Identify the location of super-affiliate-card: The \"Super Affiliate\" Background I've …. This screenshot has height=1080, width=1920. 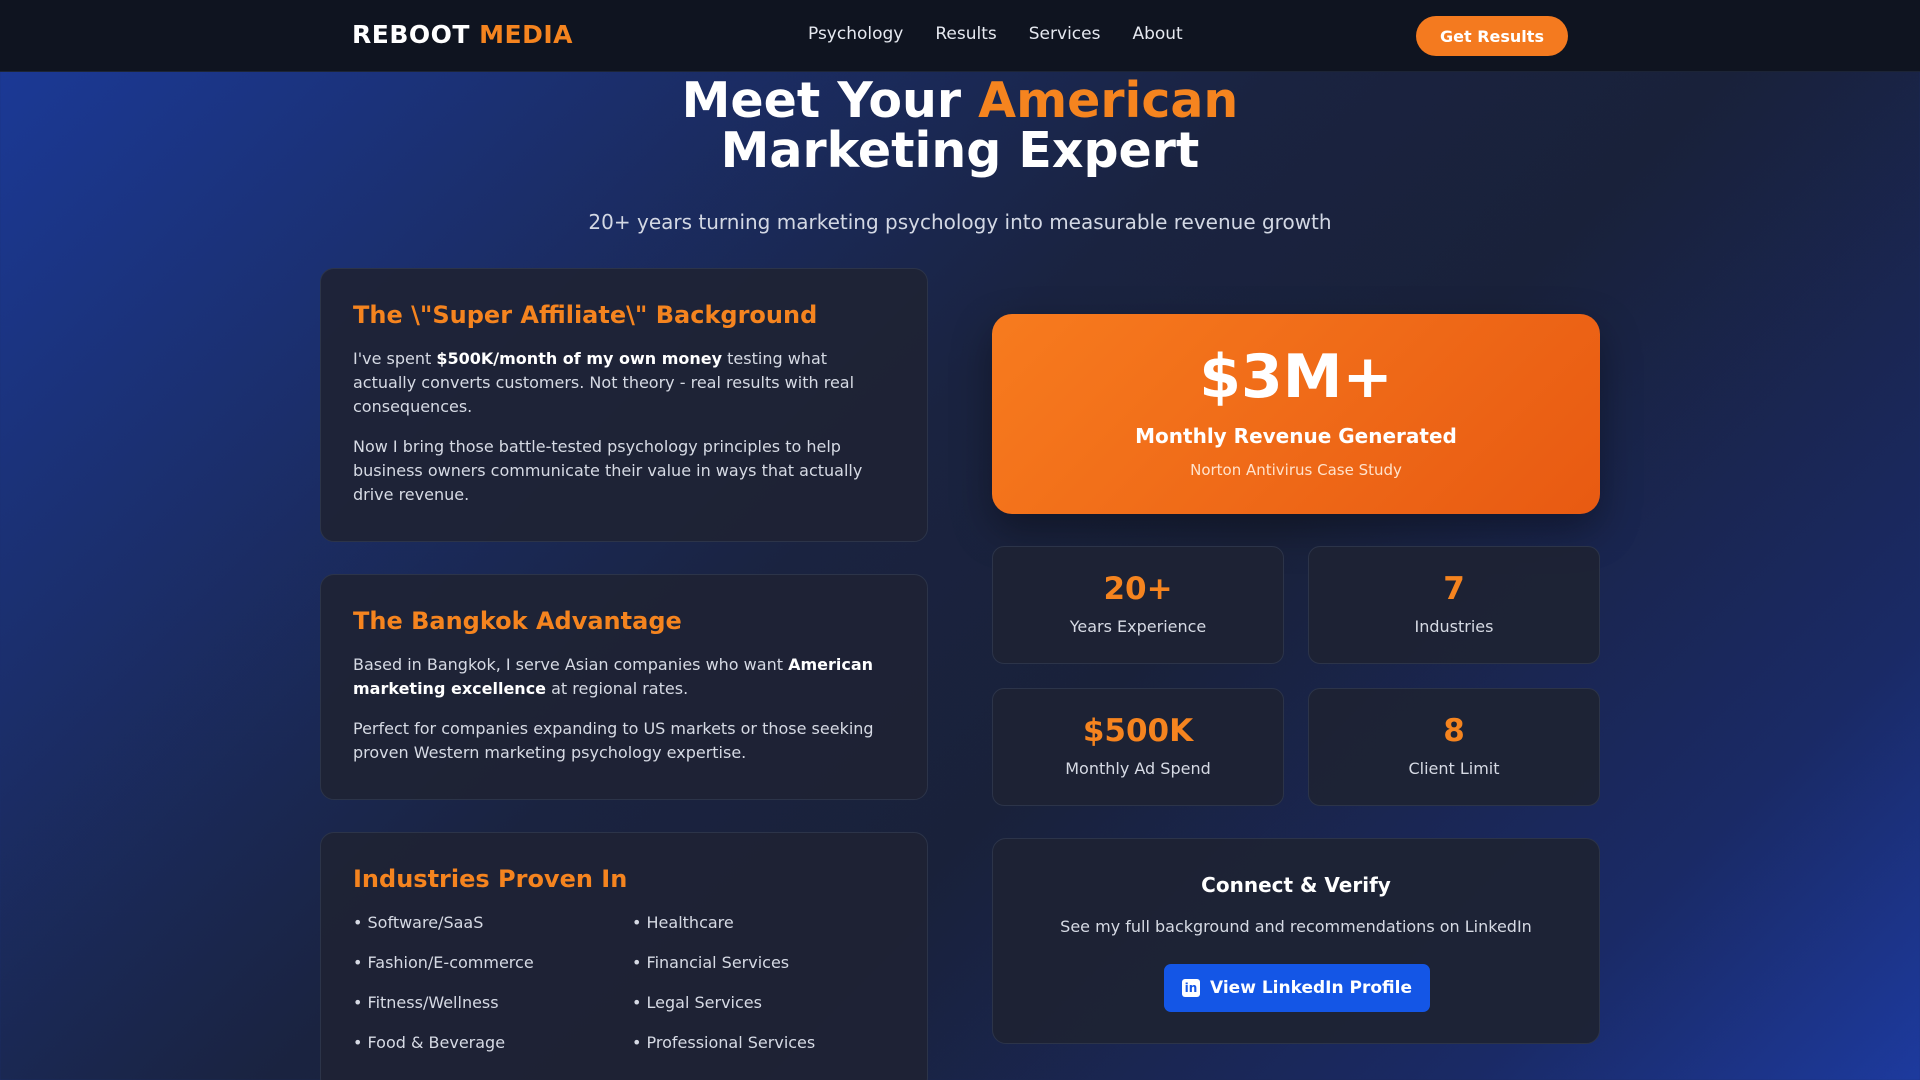
(624, 405).